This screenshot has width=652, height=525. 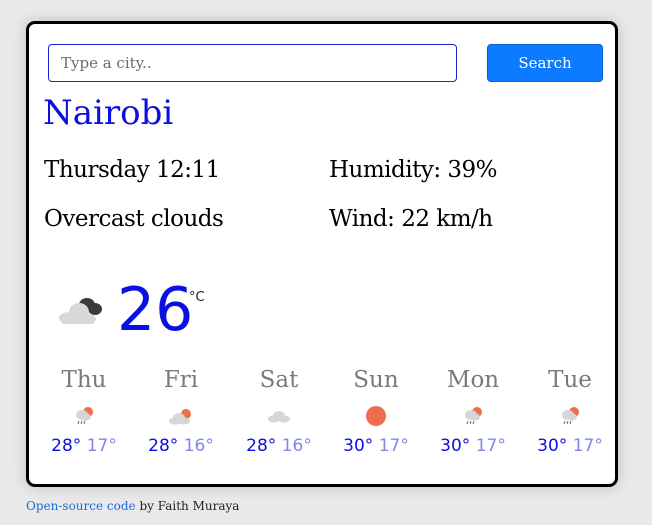 I want to click on current-temperature: 26, so click(x=155, y=310).